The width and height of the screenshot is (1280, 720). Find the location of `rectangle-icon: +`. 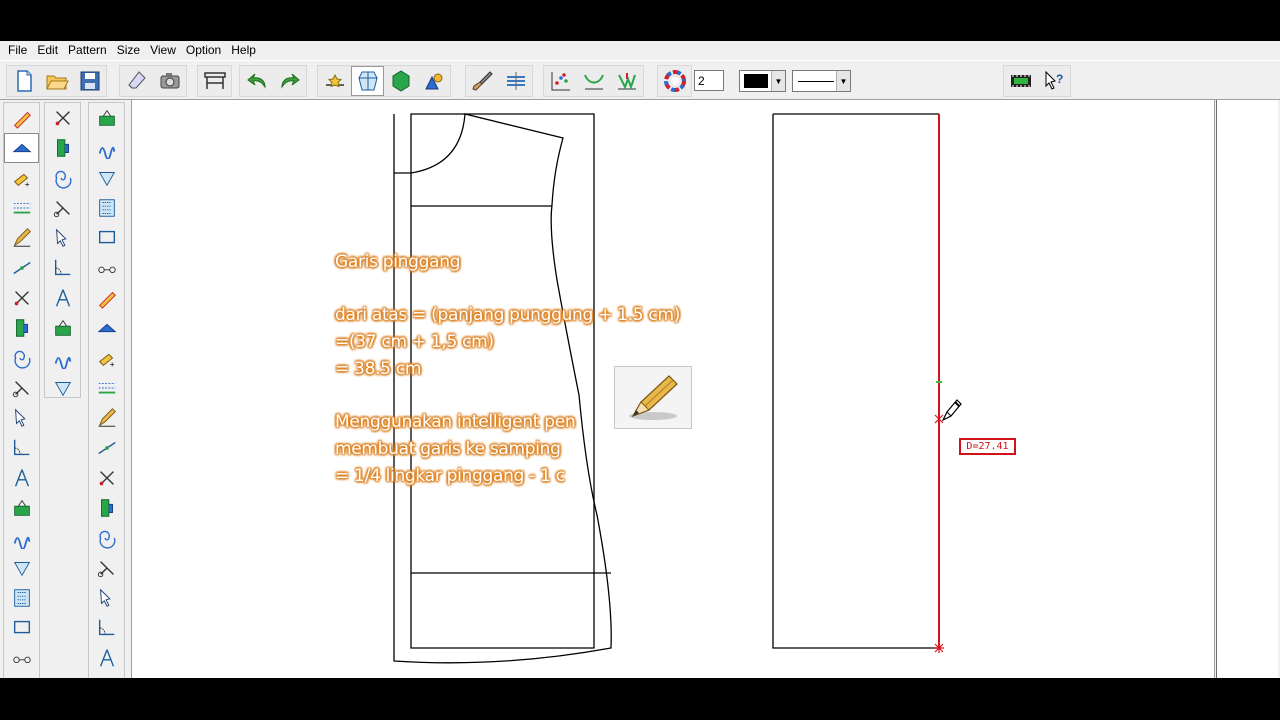

rectangle-icon: + is located at coordinates (21, 178).